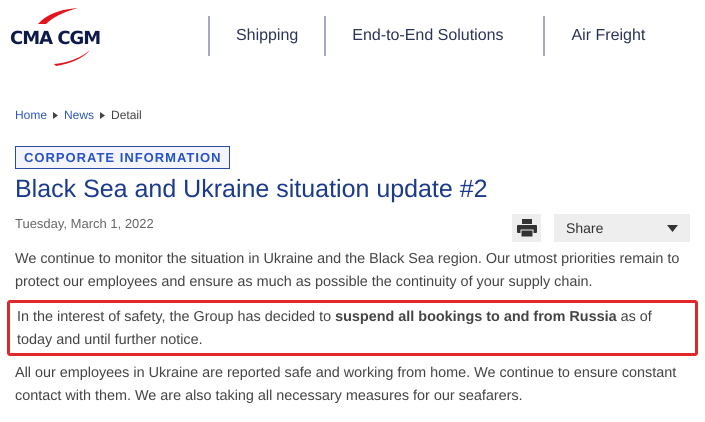 Image resolution: width=705 pixels, height=422 pixels. What do you see at coordinates (352, 328) in the screenshot?
I see `highlighted-paragraph: In the interest of safety, the Group has decided to suspend all bookings to and from Russia as of today and until further notice.` at bounding box center [352, 328].